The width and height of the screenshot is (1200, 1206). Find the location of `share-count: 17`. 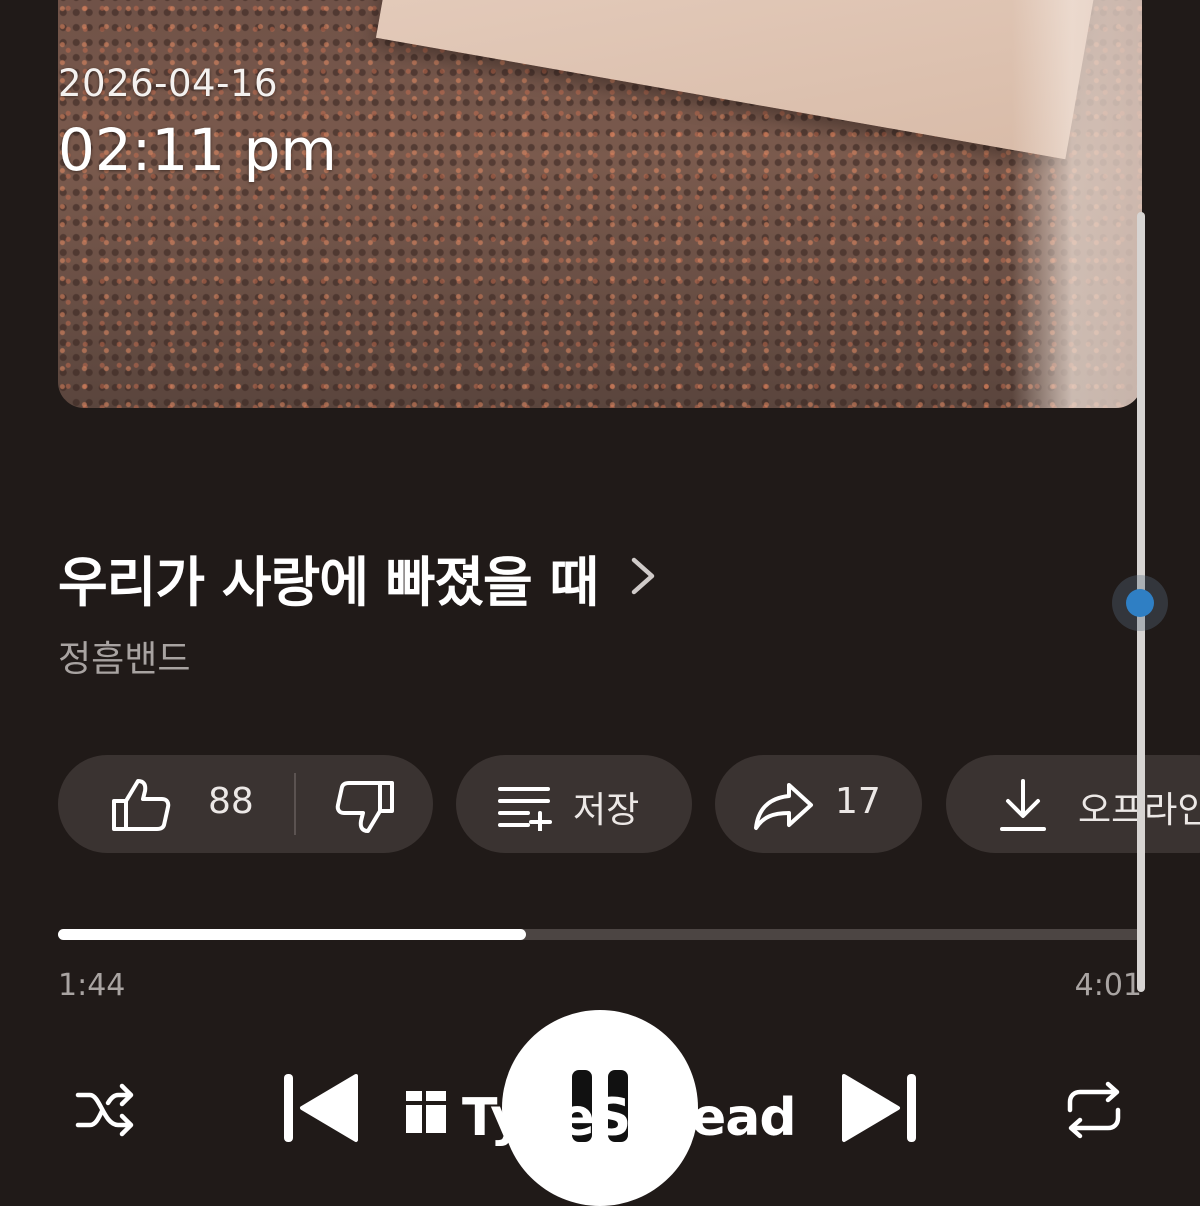

share-count: 17 is located at coordinates (858, 801).